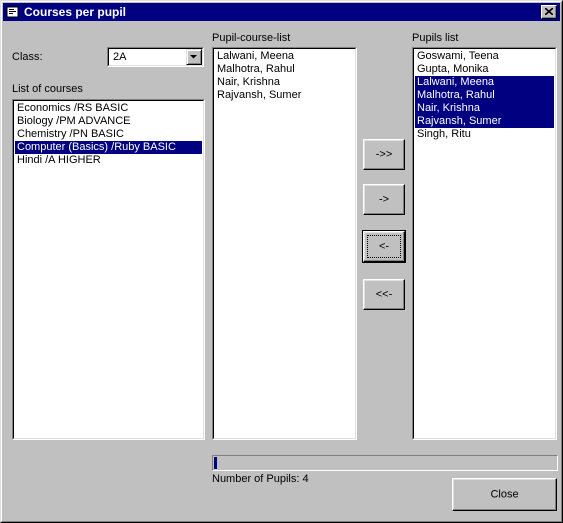 The width and height of the screenshot is (563, 523). What do you see at coordinates (215, 463) in the screenshot?
I see `progress-fill` at bounding box center [215, 463].